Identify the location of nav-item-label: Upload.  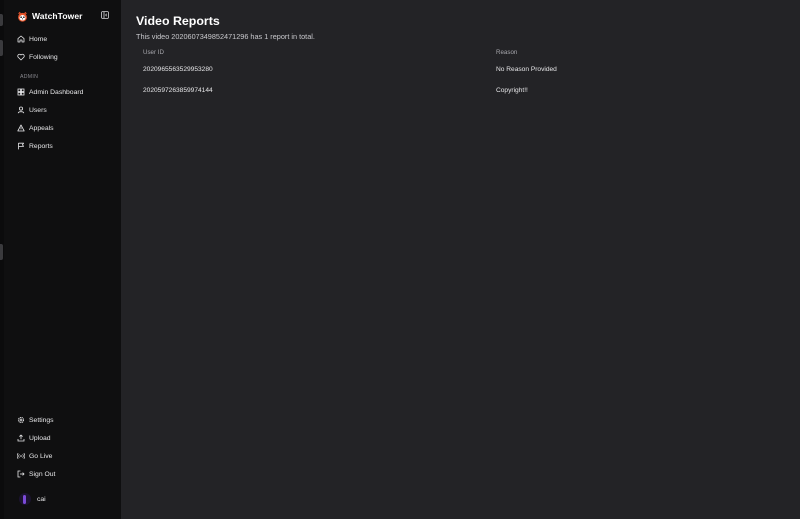
(40, 438).